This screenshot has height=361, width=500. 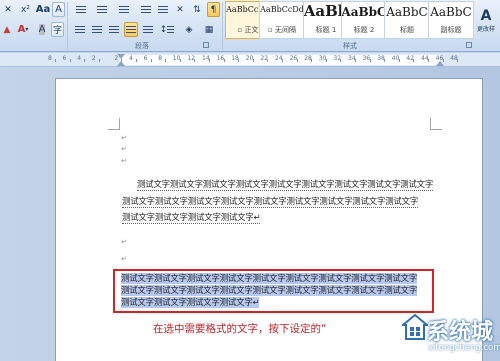 I want to click on change-styles-icon: A, so click(x=486, y=15).